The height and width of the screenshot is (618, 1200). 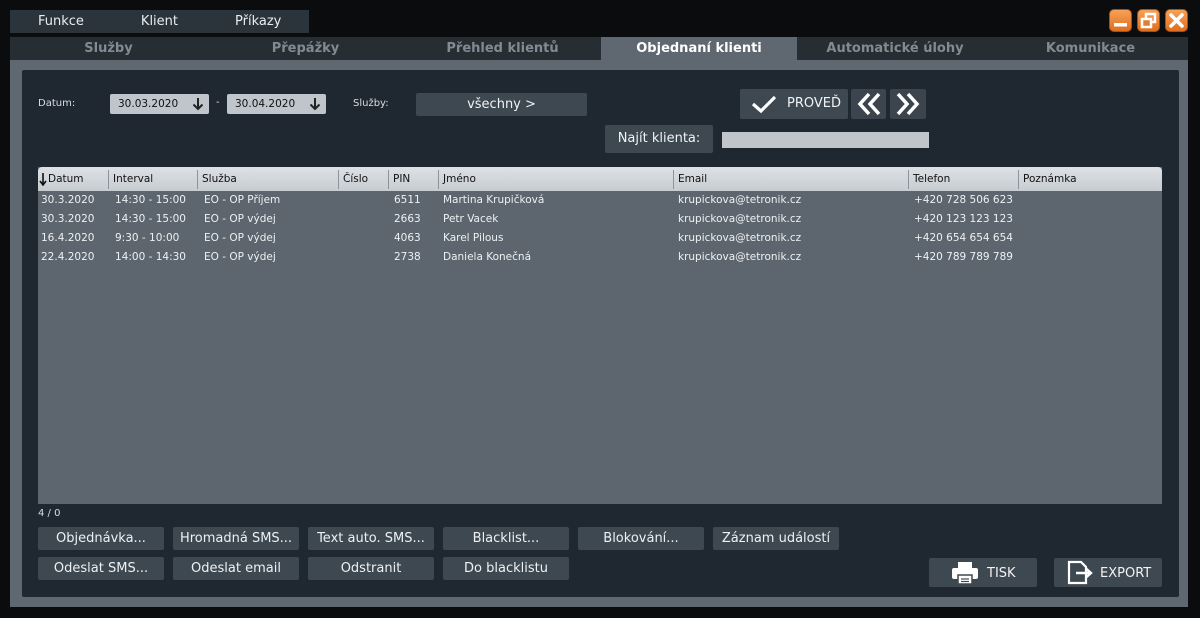 What do you see at coordinates (68, 257) in the screenshot?
I see `cell-datum: 22.4.2020` at bounding box center [68, 257].